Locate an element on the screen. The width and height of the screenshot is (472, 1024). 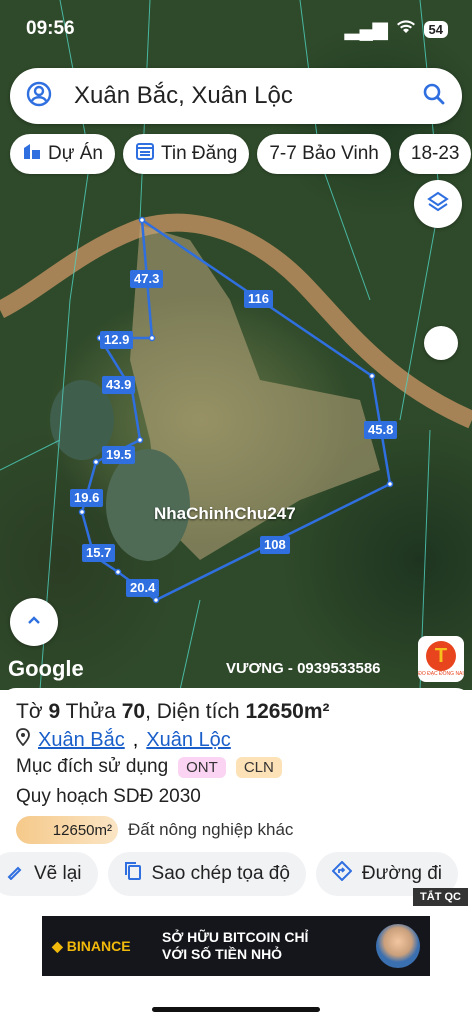
wifi-icon is located at coordinates (406, 30).